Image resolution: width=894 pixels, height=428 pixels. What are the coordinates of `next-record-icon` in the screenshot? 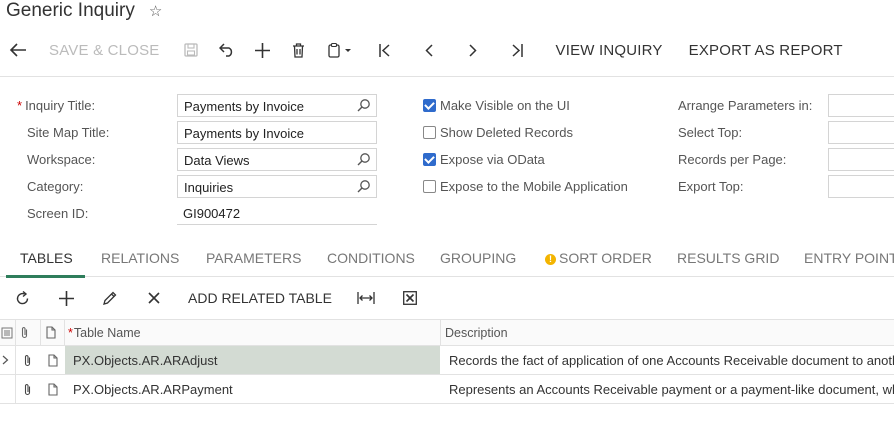 It's located at (473, 50).